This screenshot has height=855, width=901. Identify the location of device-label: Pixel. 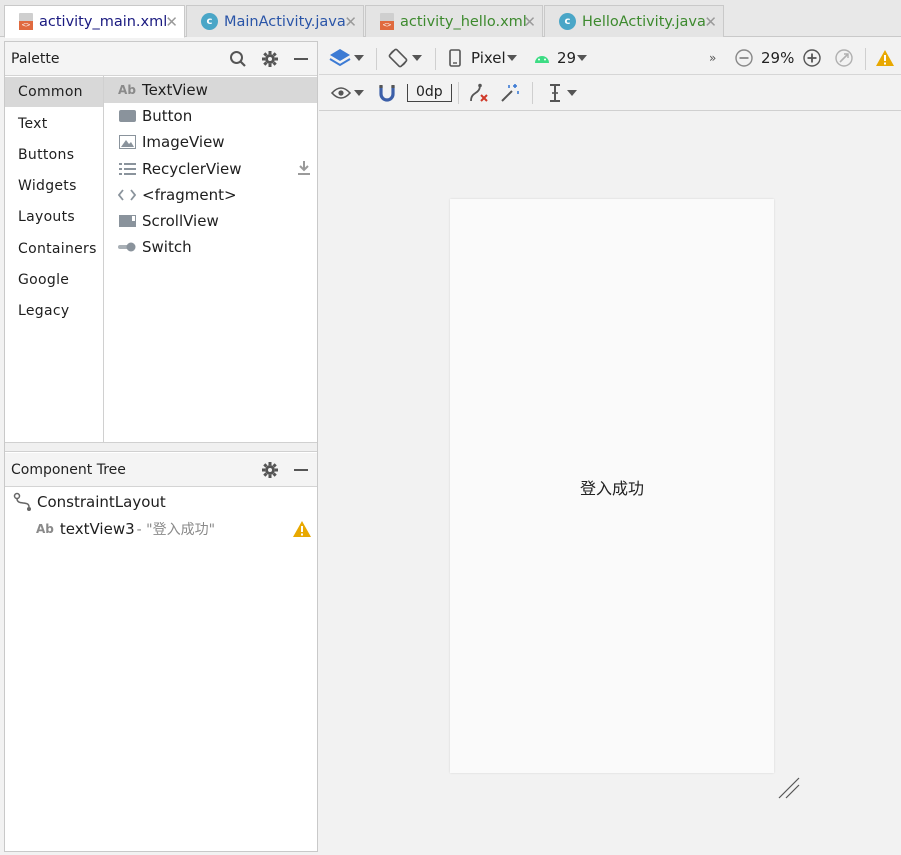
(488, 58).